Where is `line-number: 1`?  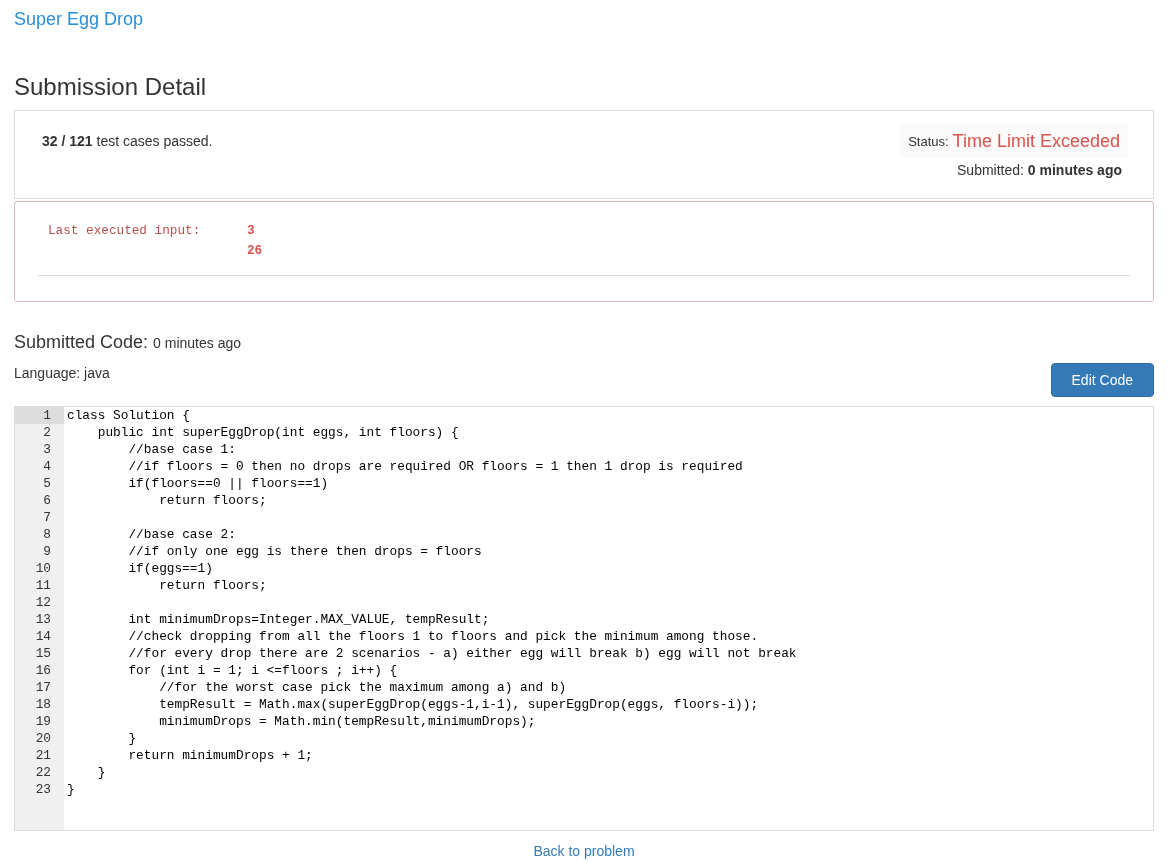 line-number: 1 is located at coordinates (39, 415).